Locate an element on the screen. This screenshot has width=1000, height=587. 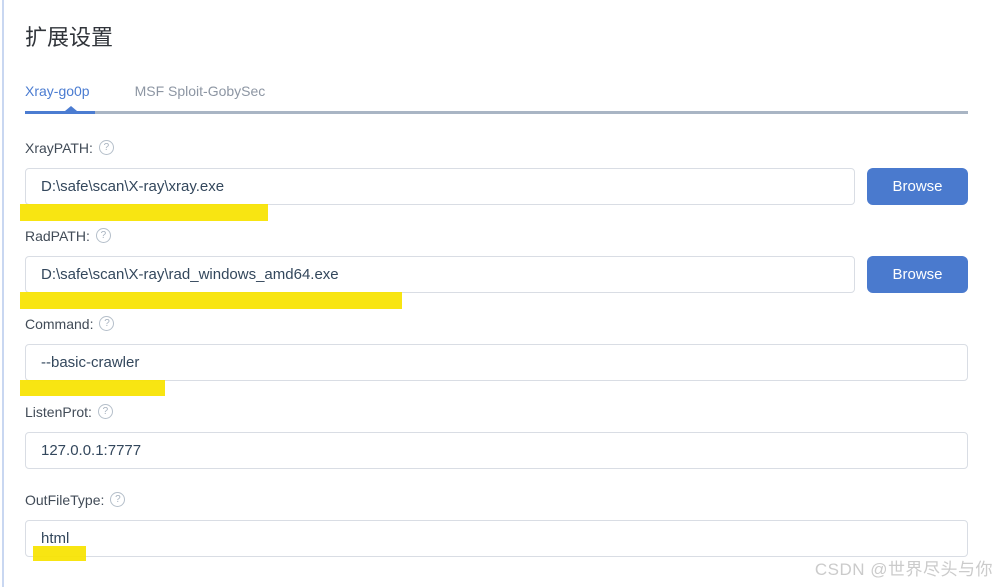
tab-xray-go0p: Xray-go0p is located at coordinates (57, 91).